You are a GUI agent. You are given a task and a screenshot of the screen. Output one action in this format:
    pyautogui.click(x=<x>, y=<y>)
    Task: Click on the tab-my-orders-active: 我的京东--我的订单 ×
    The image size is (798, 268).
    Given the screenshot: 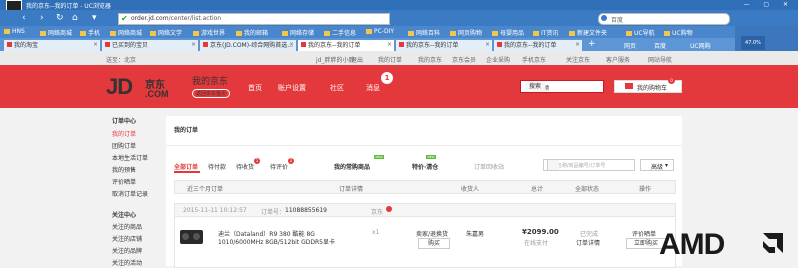 What is the action you would take?
    pyautogui.click(x=346, y=45)
    